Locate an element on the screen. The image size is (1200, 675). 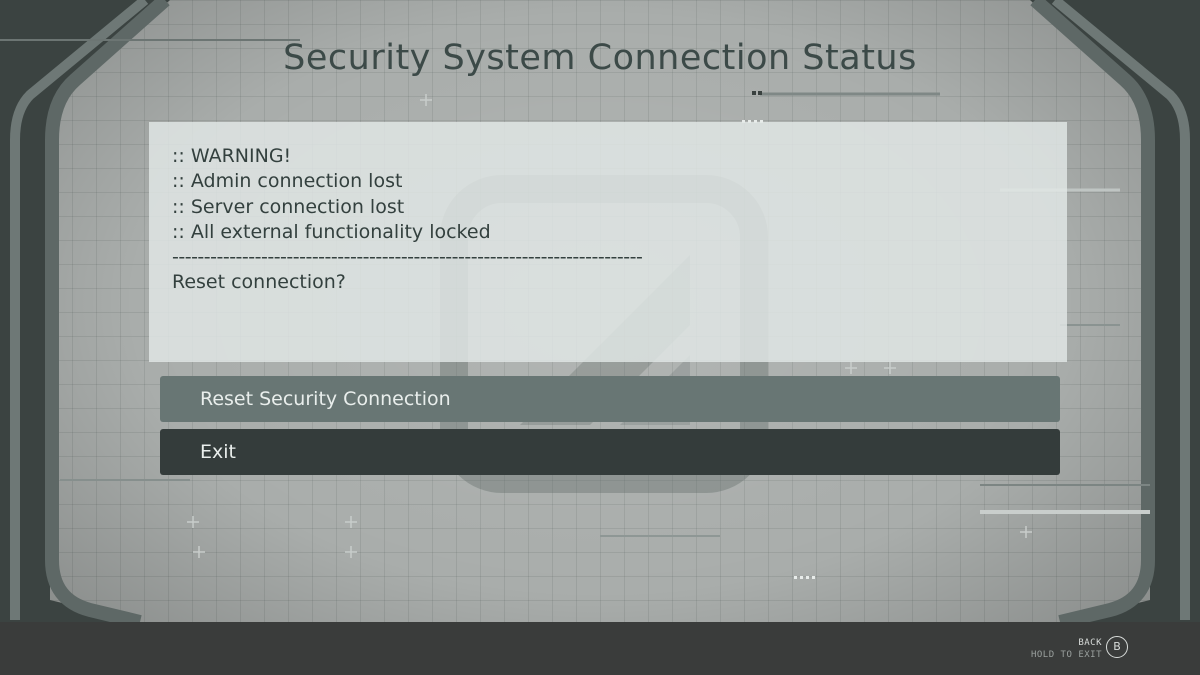
hold-to-exit-label: HOLD TO EXIT is located at coordinates (1066, 655).